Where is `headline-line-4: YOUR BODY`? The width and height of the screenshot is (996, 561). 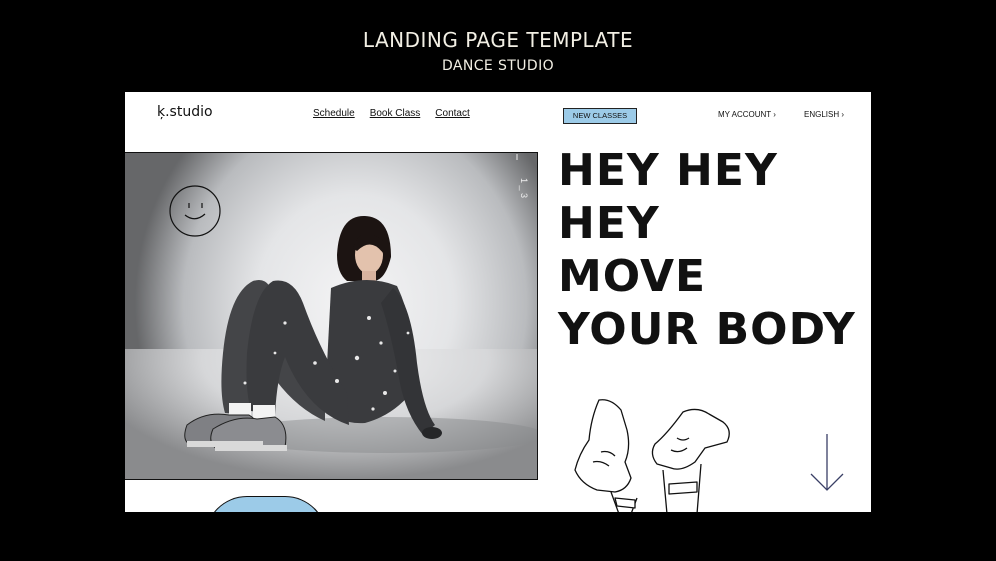
headline-line-4: YOUR BODY is located at coordinates (707, 329).